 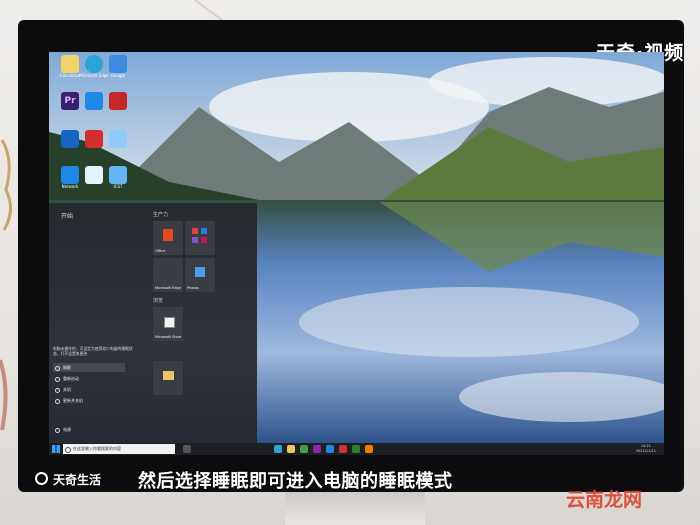 I want to click on office-icon, so click(x=168, y=235).